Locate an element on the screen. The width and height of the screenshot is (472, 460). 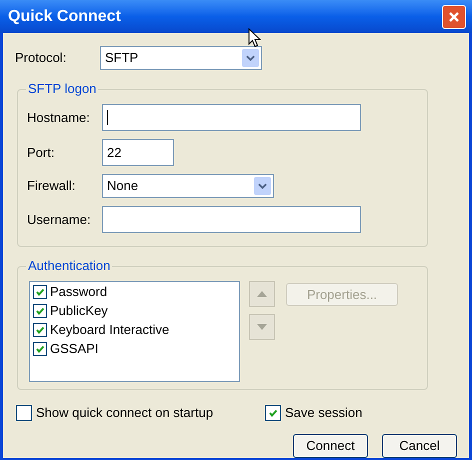
check-icon is located at coordinates (273, 413).